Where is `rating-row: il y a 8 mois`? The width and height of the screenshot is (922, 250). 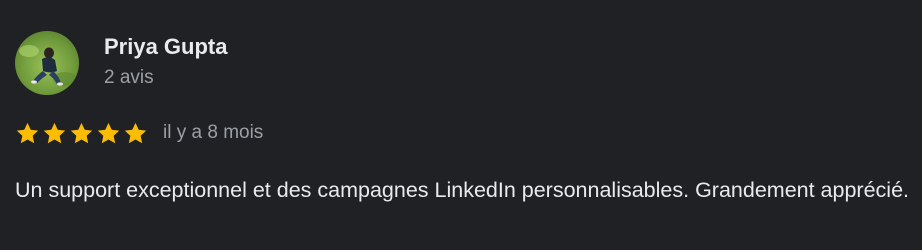 rating-row: il y a 8 mois is located at coordinates (139, 133).